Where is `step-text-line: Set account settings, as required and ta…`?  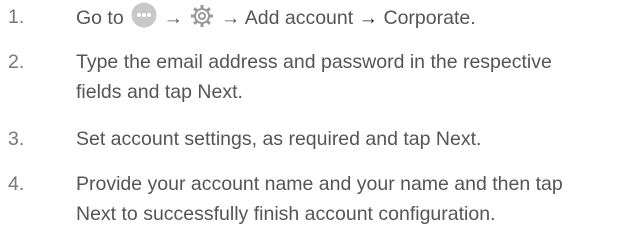
step-text-line: Set account settings, as required and ta… is located at coordinates (279, 139).